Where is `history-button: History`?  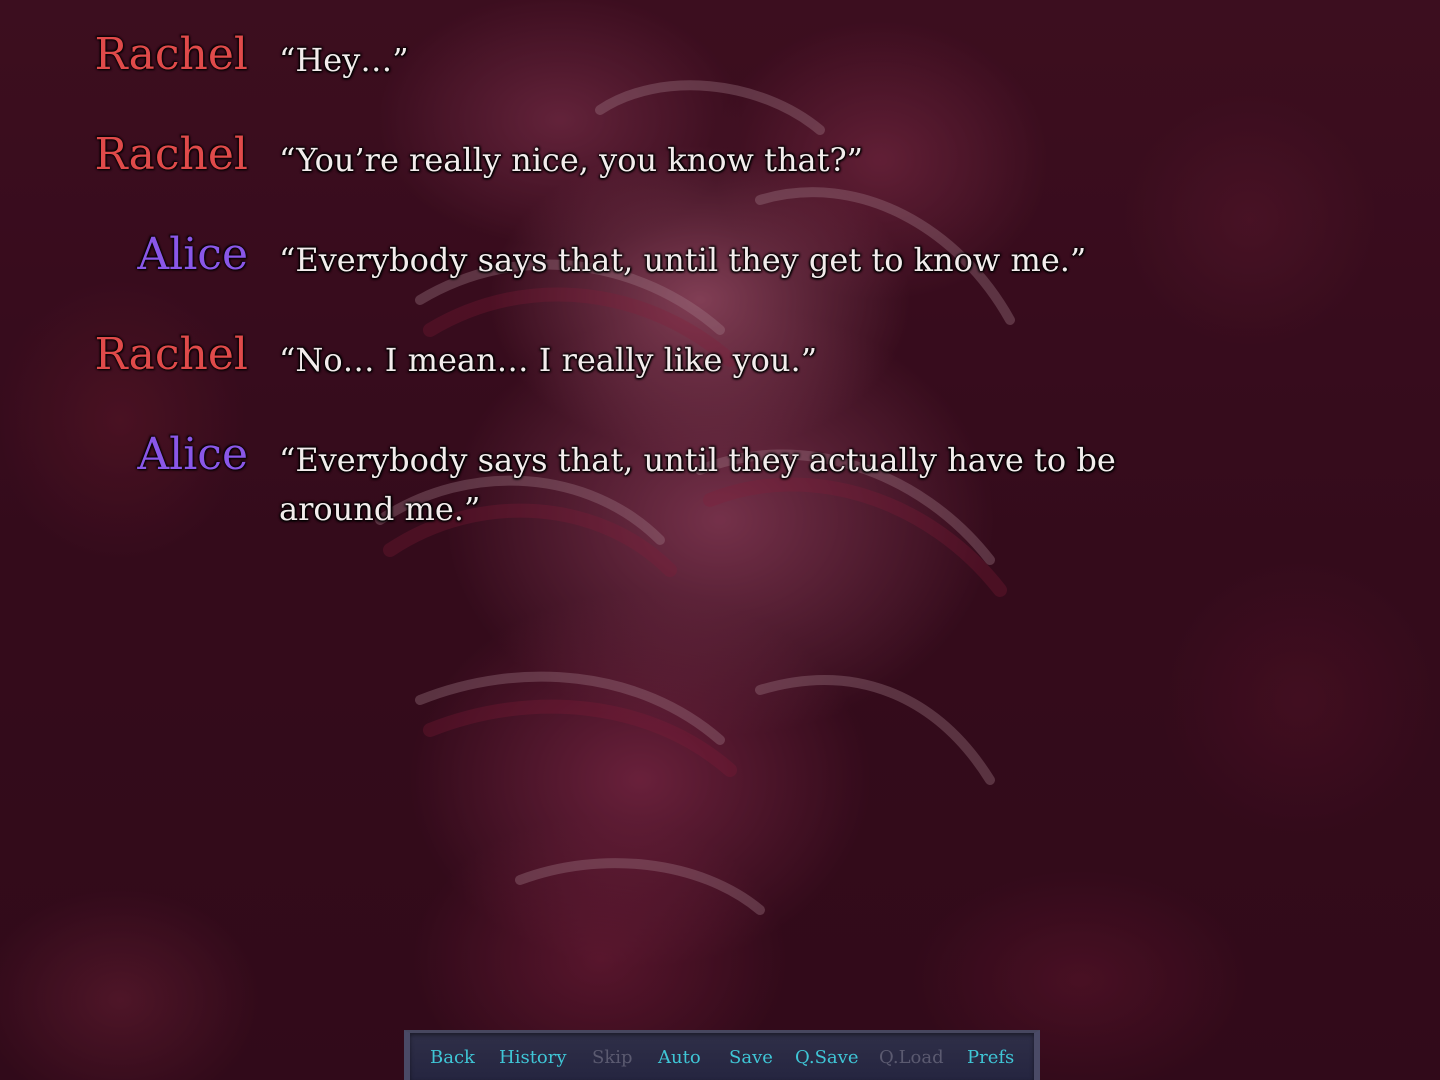
history-button: History is located at coordinates (533, 1058).